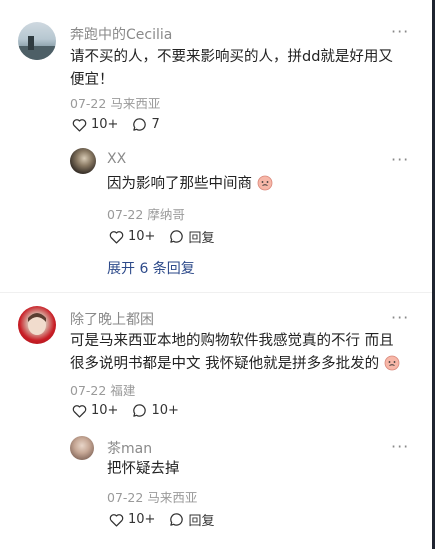 This screenshot has width=435, height=549. What do you see at coordinates (201, 521) in the screenshot?
I see `reply-label: 回复` at bounding box center [201, 521].